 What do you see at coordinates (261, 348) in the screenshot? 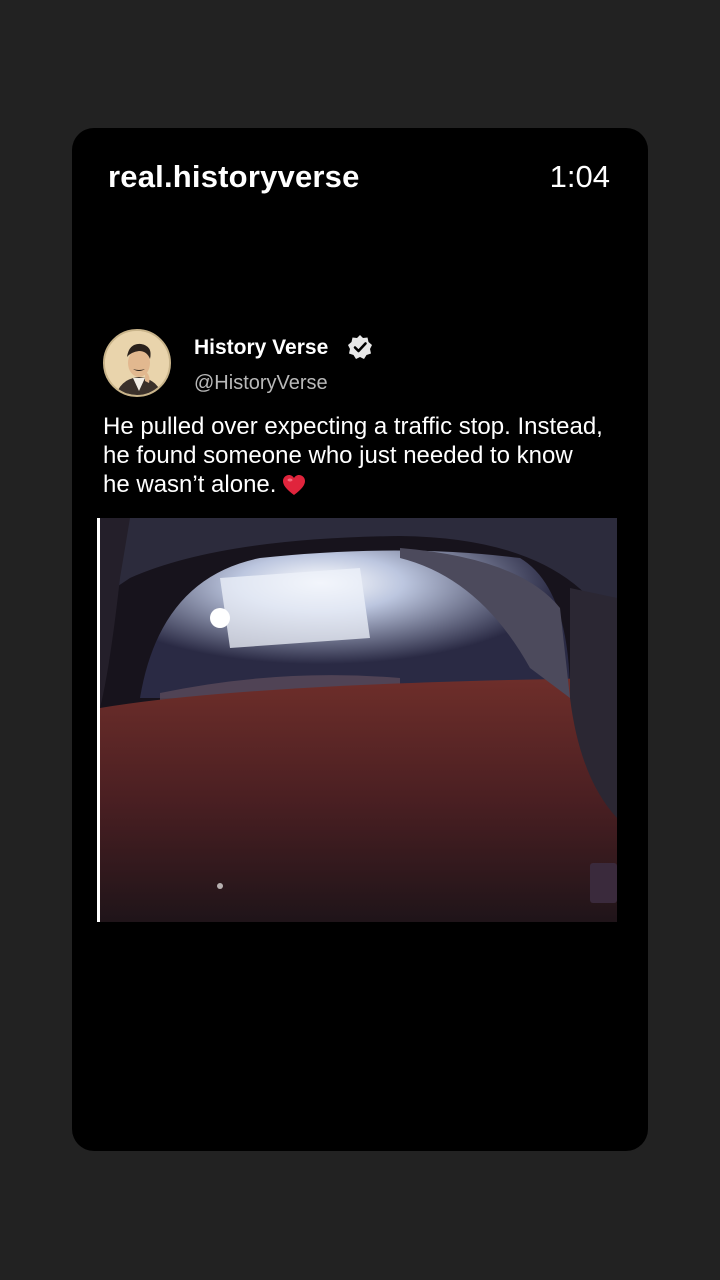
I see `author-name: History Verse` at bounding box center [261, 348].